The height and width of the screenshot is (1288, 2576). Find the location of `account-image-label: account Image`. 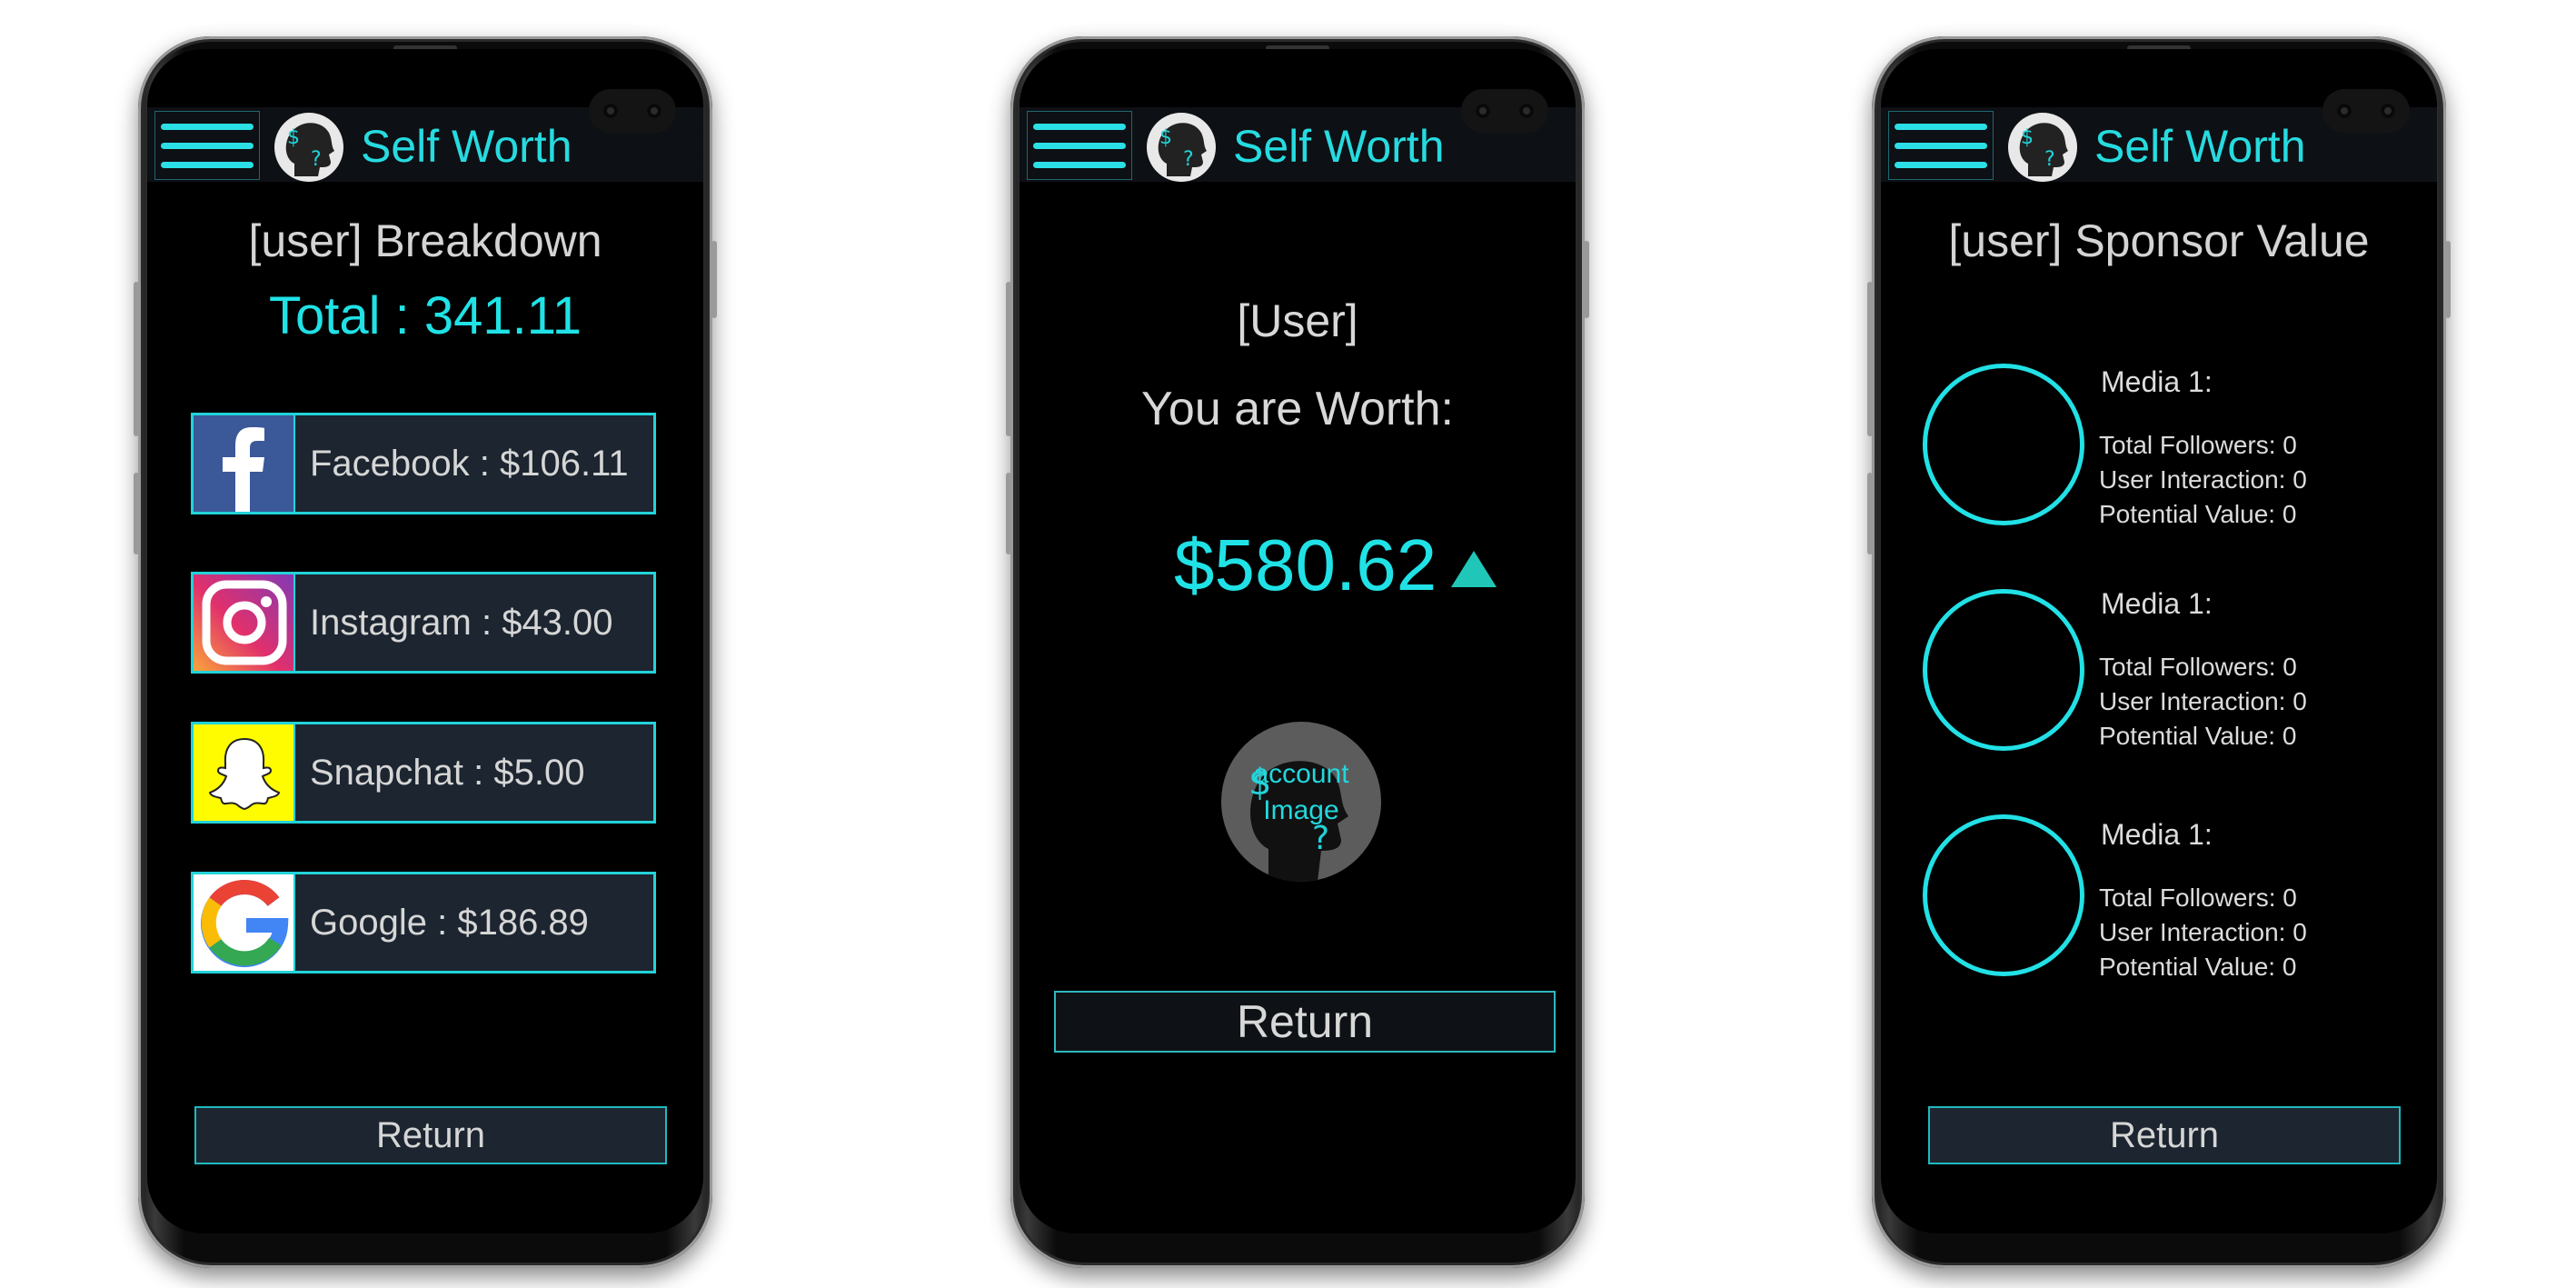

account-image-label: account Image is located at coordinates (1301, 792).